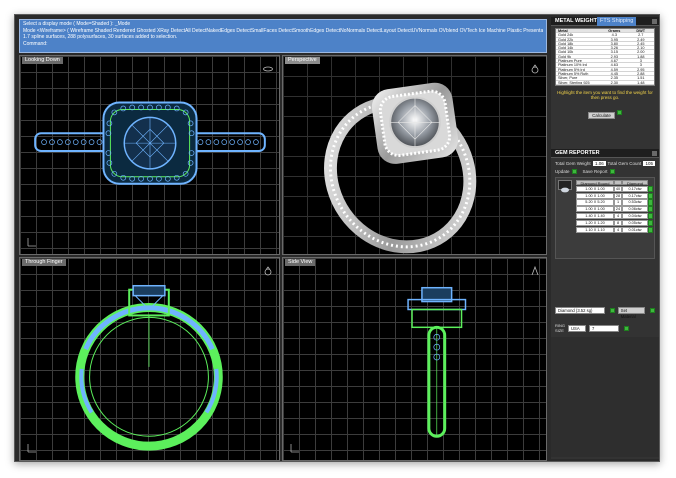 The height and width of the screenshot is (478, 676). I want to click on gem-count-cell: 28, so click(618, 195).